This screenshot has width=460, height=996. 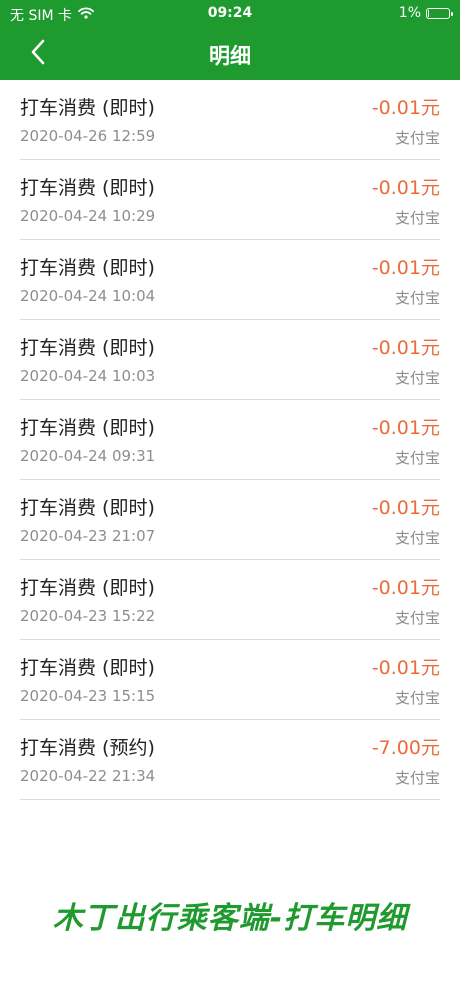 I want to click on transaction-date: 2020-04-23 15:15, so click(x=88, y=696).